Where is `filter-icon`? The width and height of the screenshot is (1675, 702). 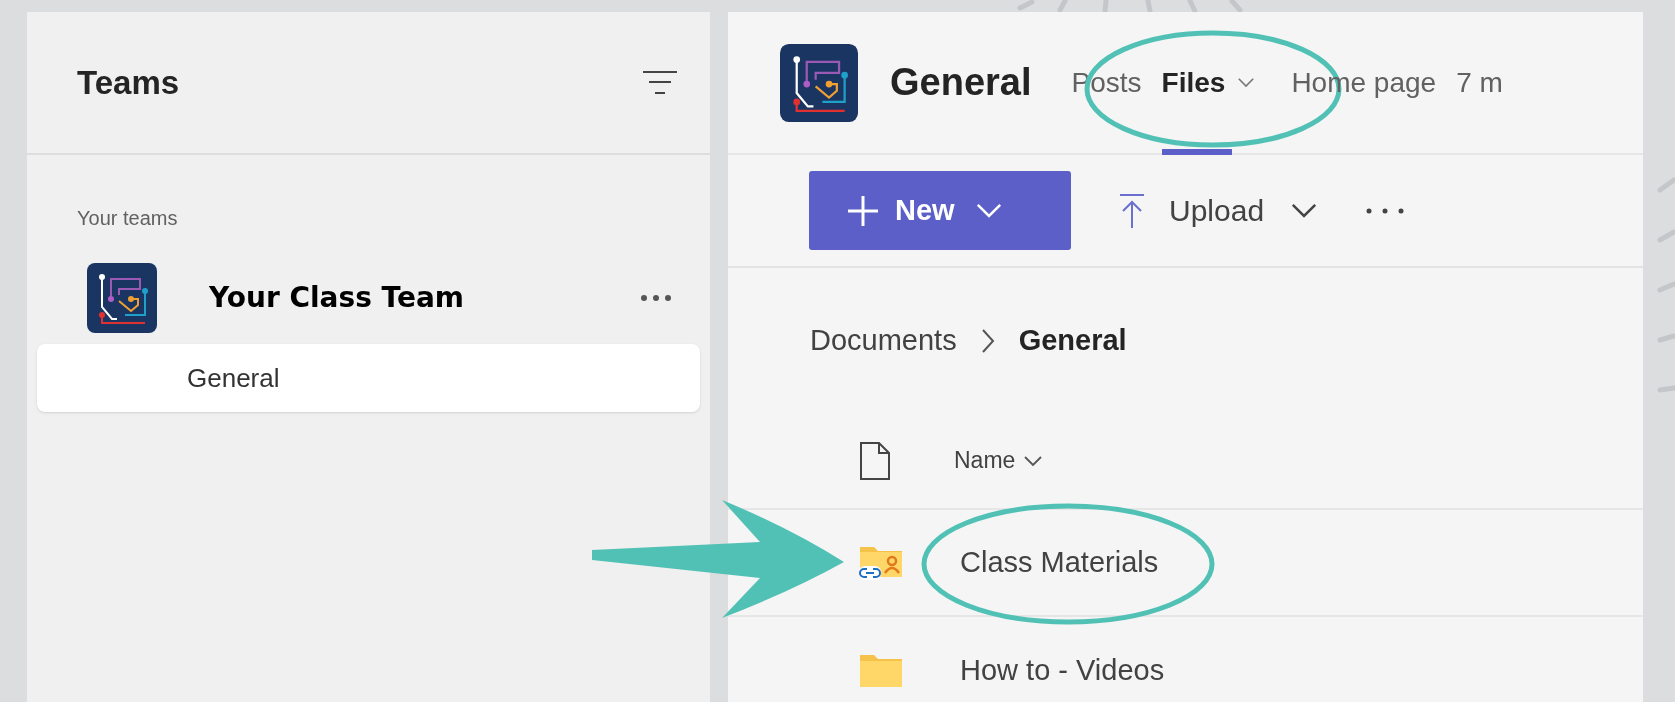
filter-icon is located at coordinates (660, 82).